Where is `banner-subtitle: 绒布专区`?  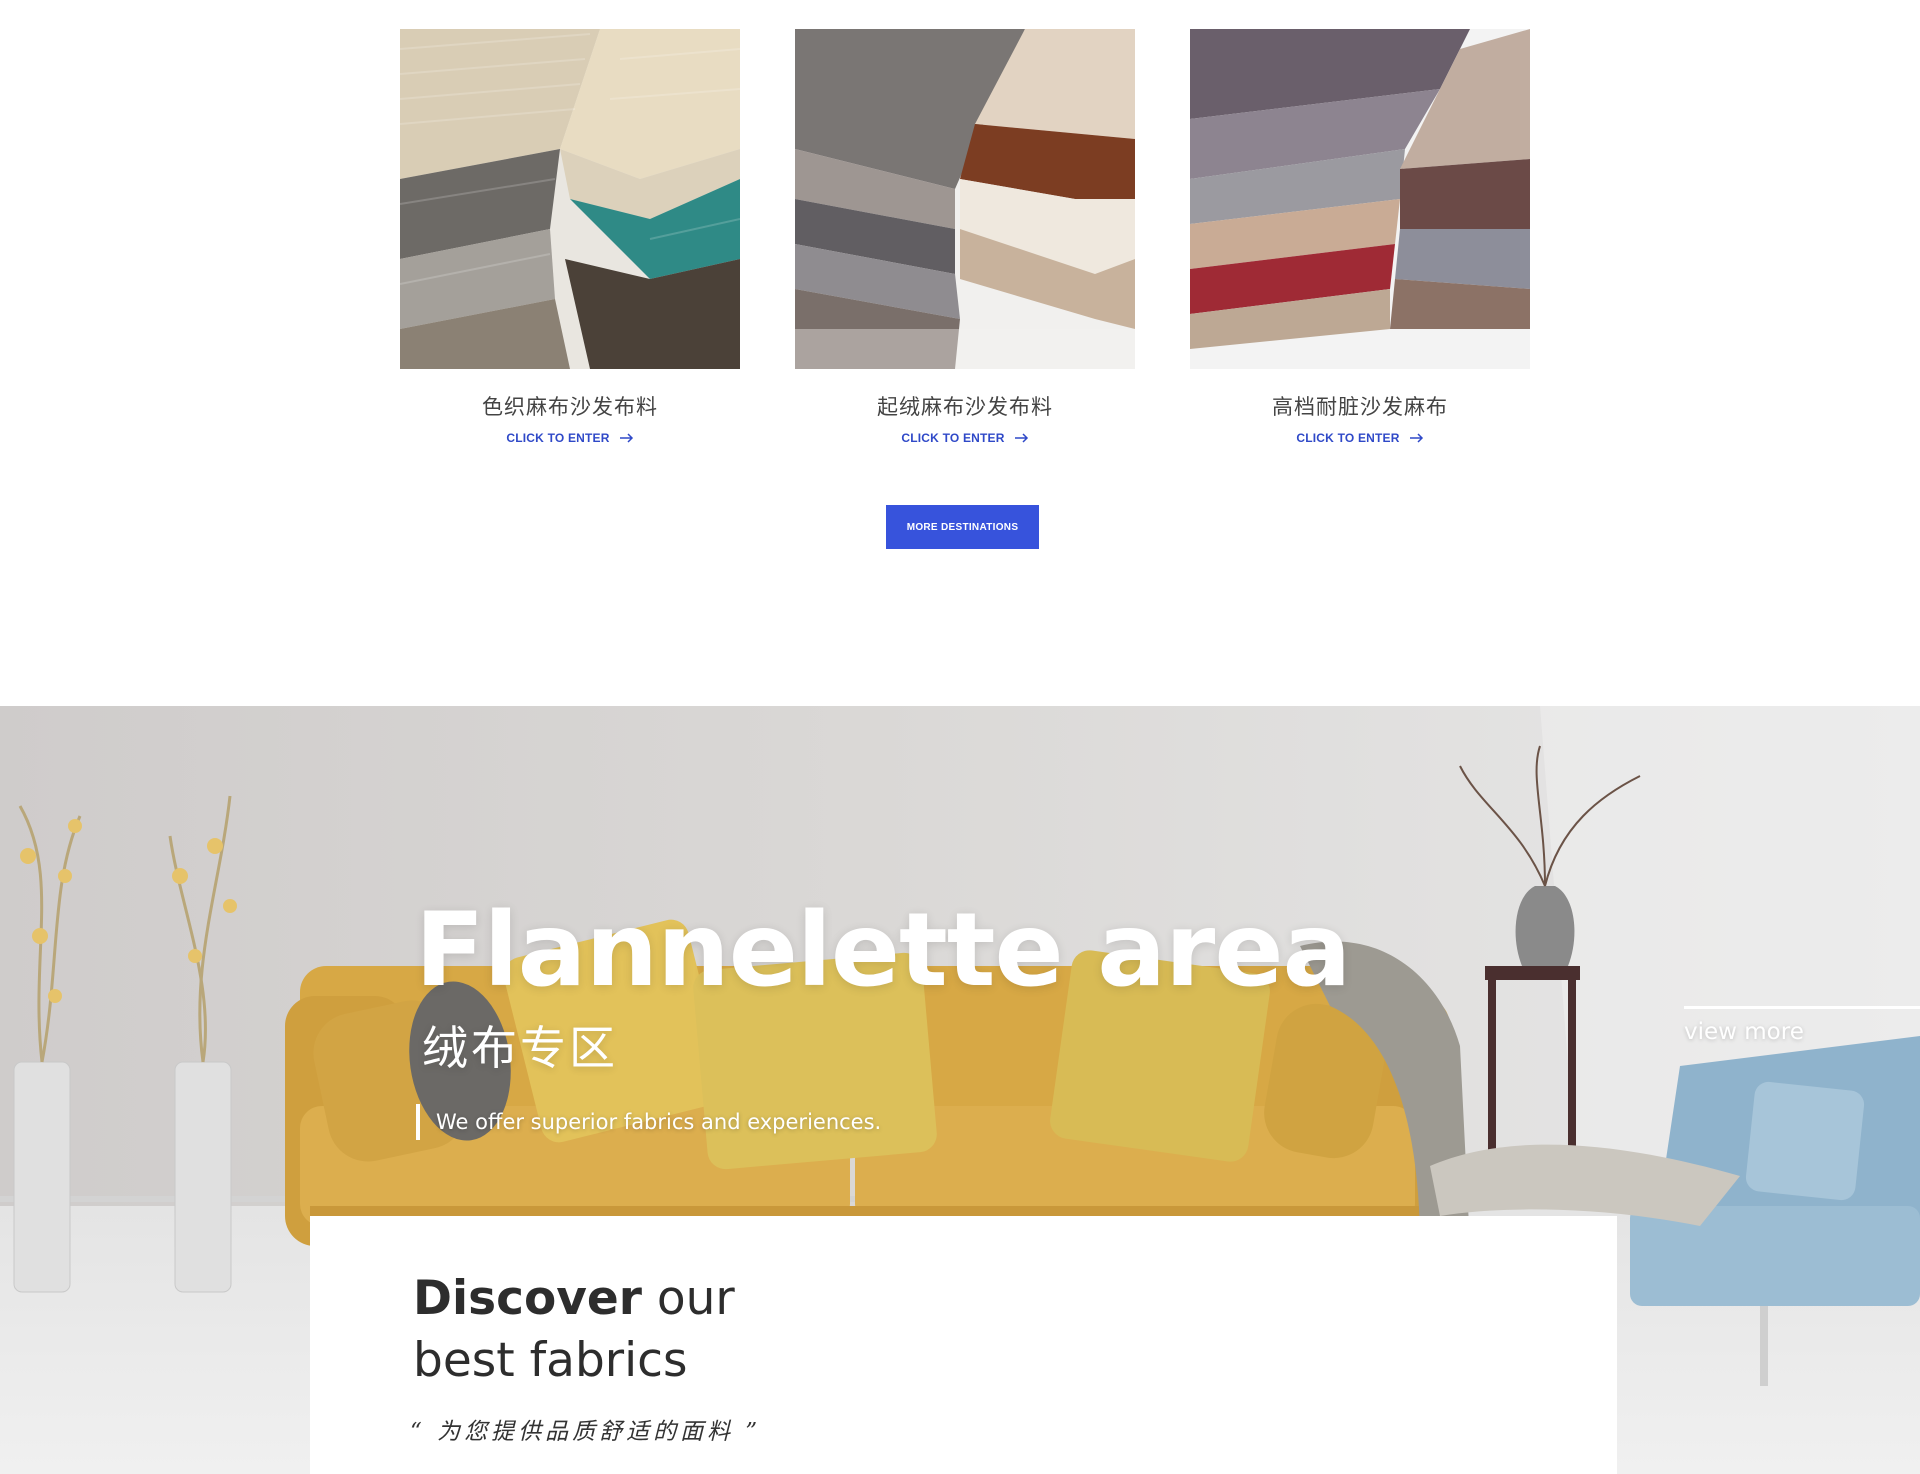 banner-subtitle: 绒布专区 is located at coordinates (520, 1048).